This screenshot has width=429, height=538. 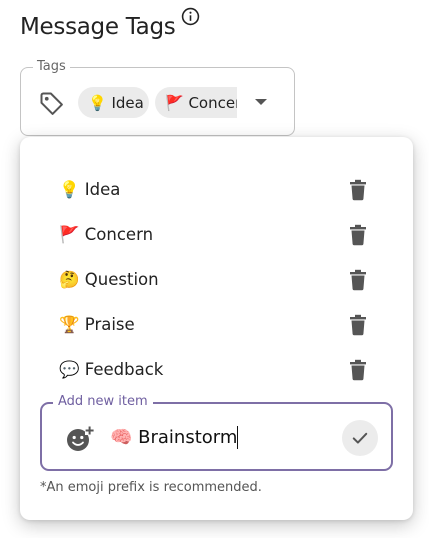 What do you see at coordinates (216, 234) in the screenshot?
I see `option-concern: 🚩 Concern` at bounding box center [216, 234].